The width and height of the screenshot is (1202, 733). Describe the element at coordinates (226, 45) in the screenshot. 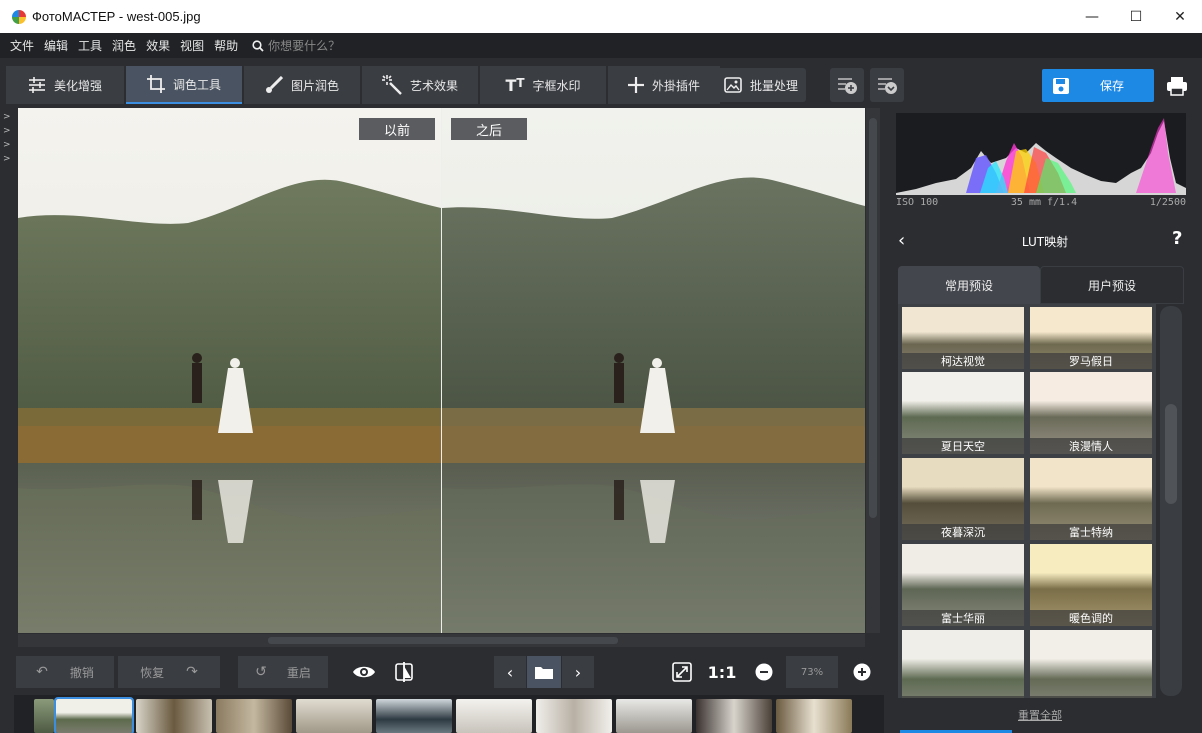

I see `menu-help: 帮助` at that location.